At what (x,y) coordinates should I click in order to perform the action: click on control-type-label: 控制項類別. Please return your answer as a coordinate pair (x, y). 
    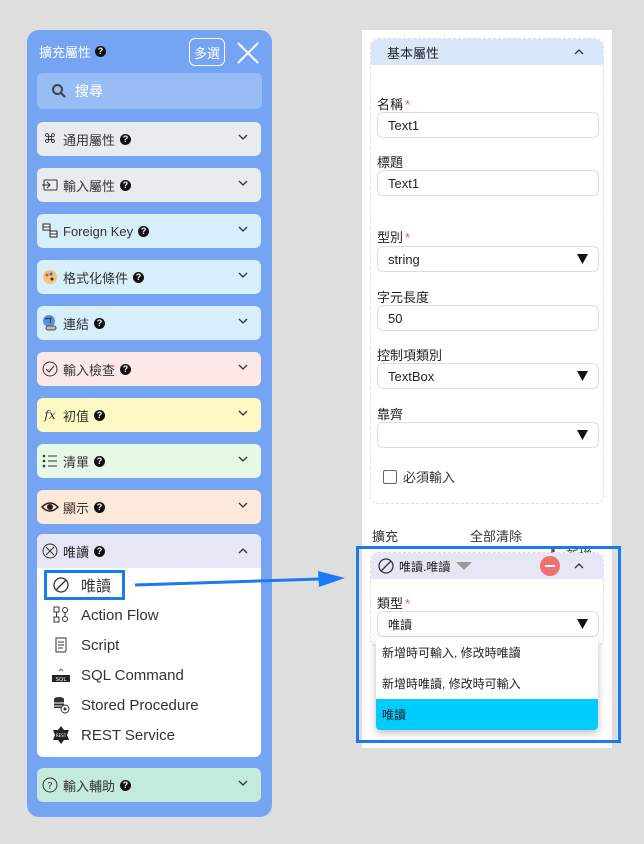
    Looking at the image, I should click on (410, 355).